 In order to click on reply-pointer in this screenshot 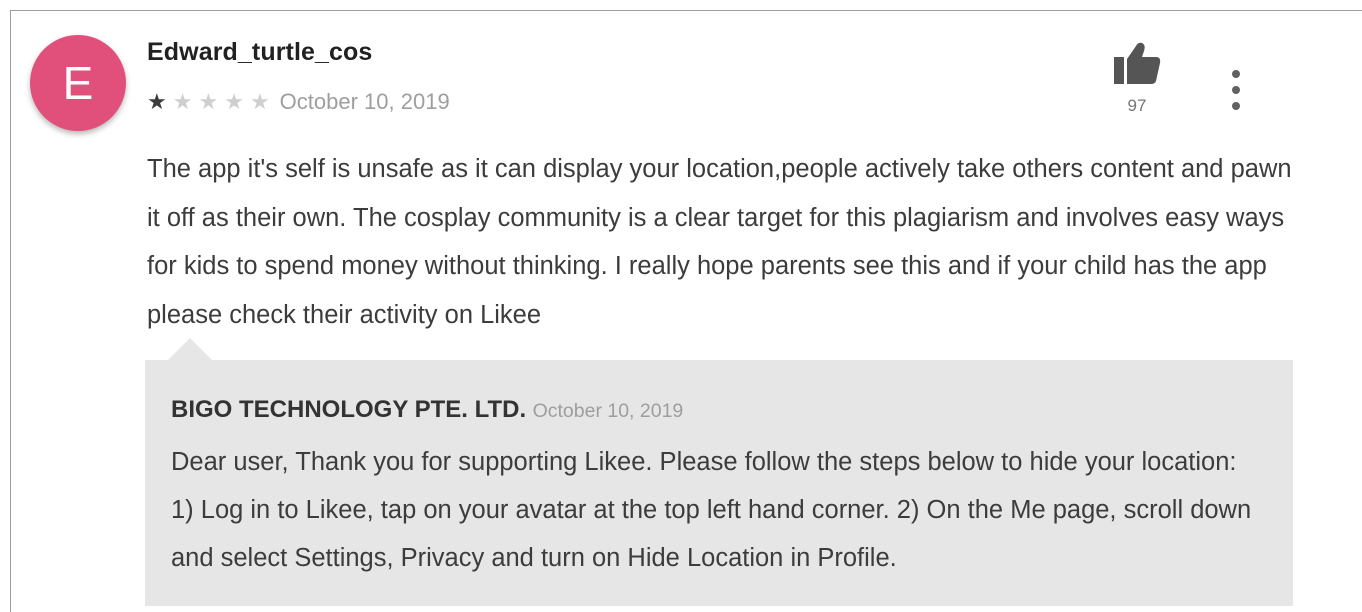, I will do `click(190, 349)`.